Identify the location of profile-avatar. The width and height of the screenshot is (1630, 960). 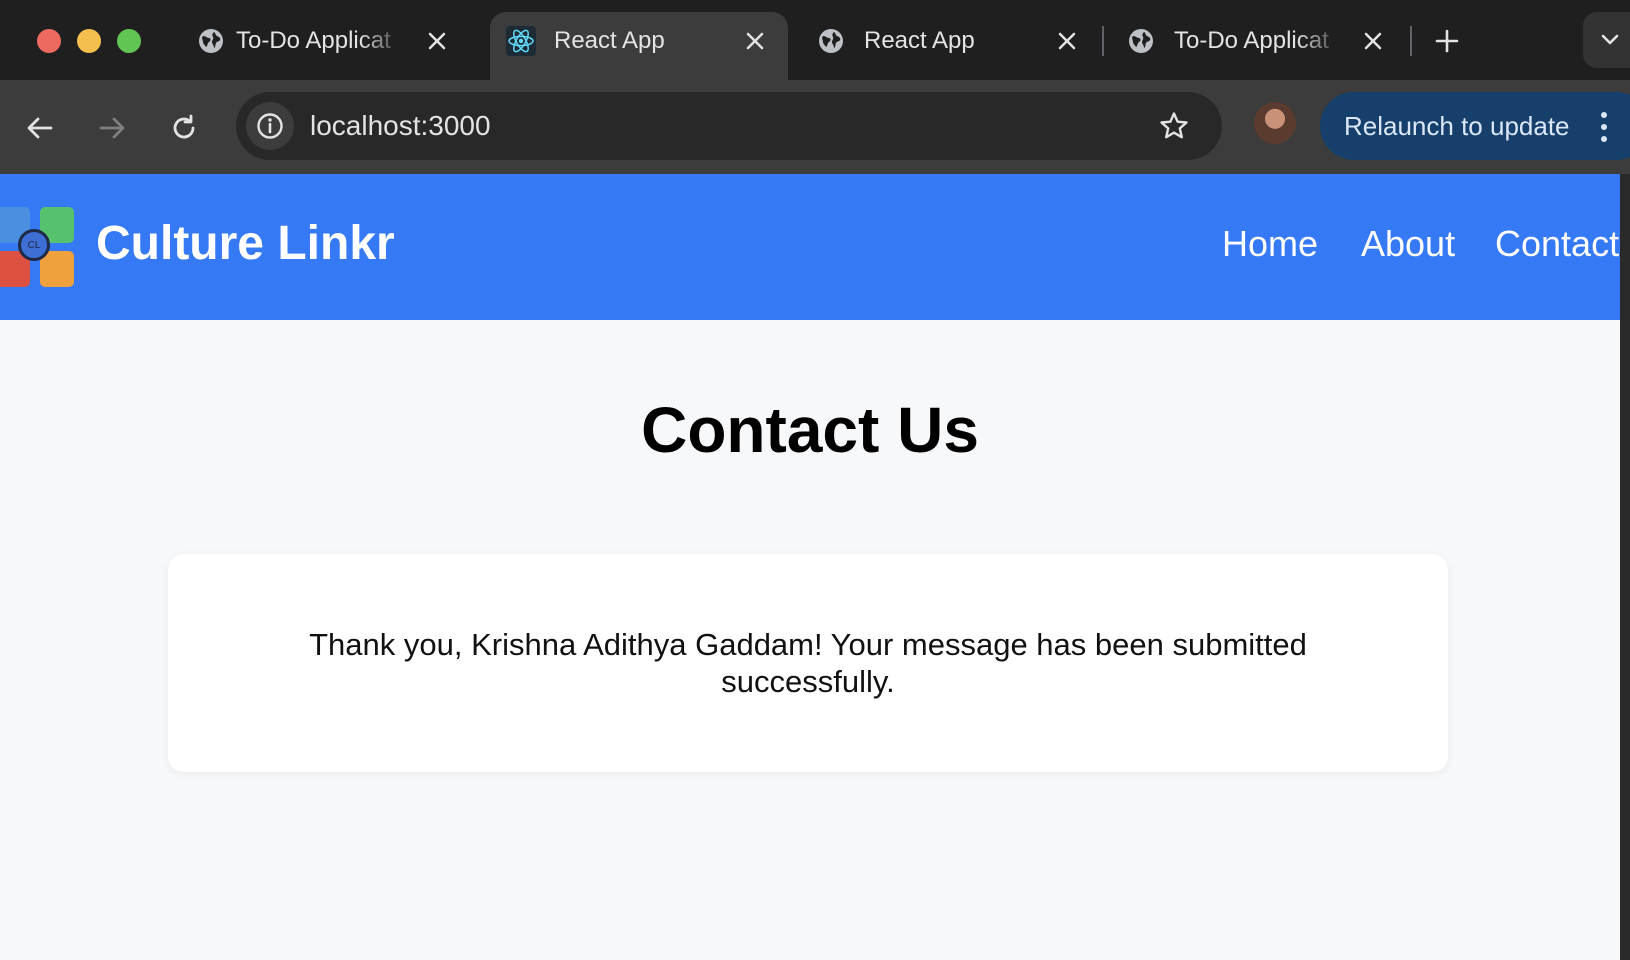
(1275, 123).